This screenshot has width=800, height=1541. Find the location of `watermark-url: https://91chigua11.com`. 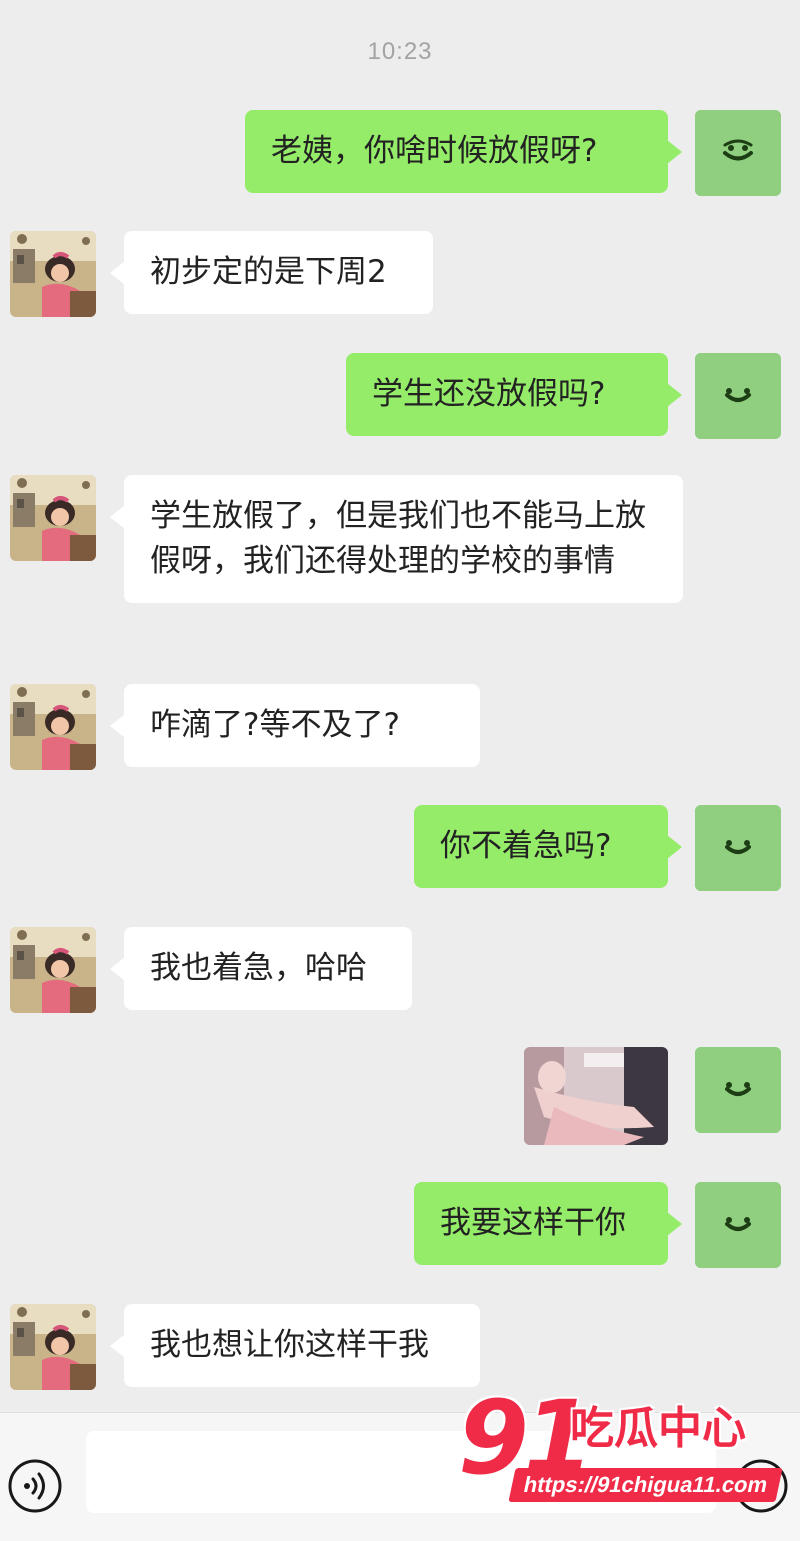

watermark-url: https://91chigua11.com is located at coordinates (645, 1485).